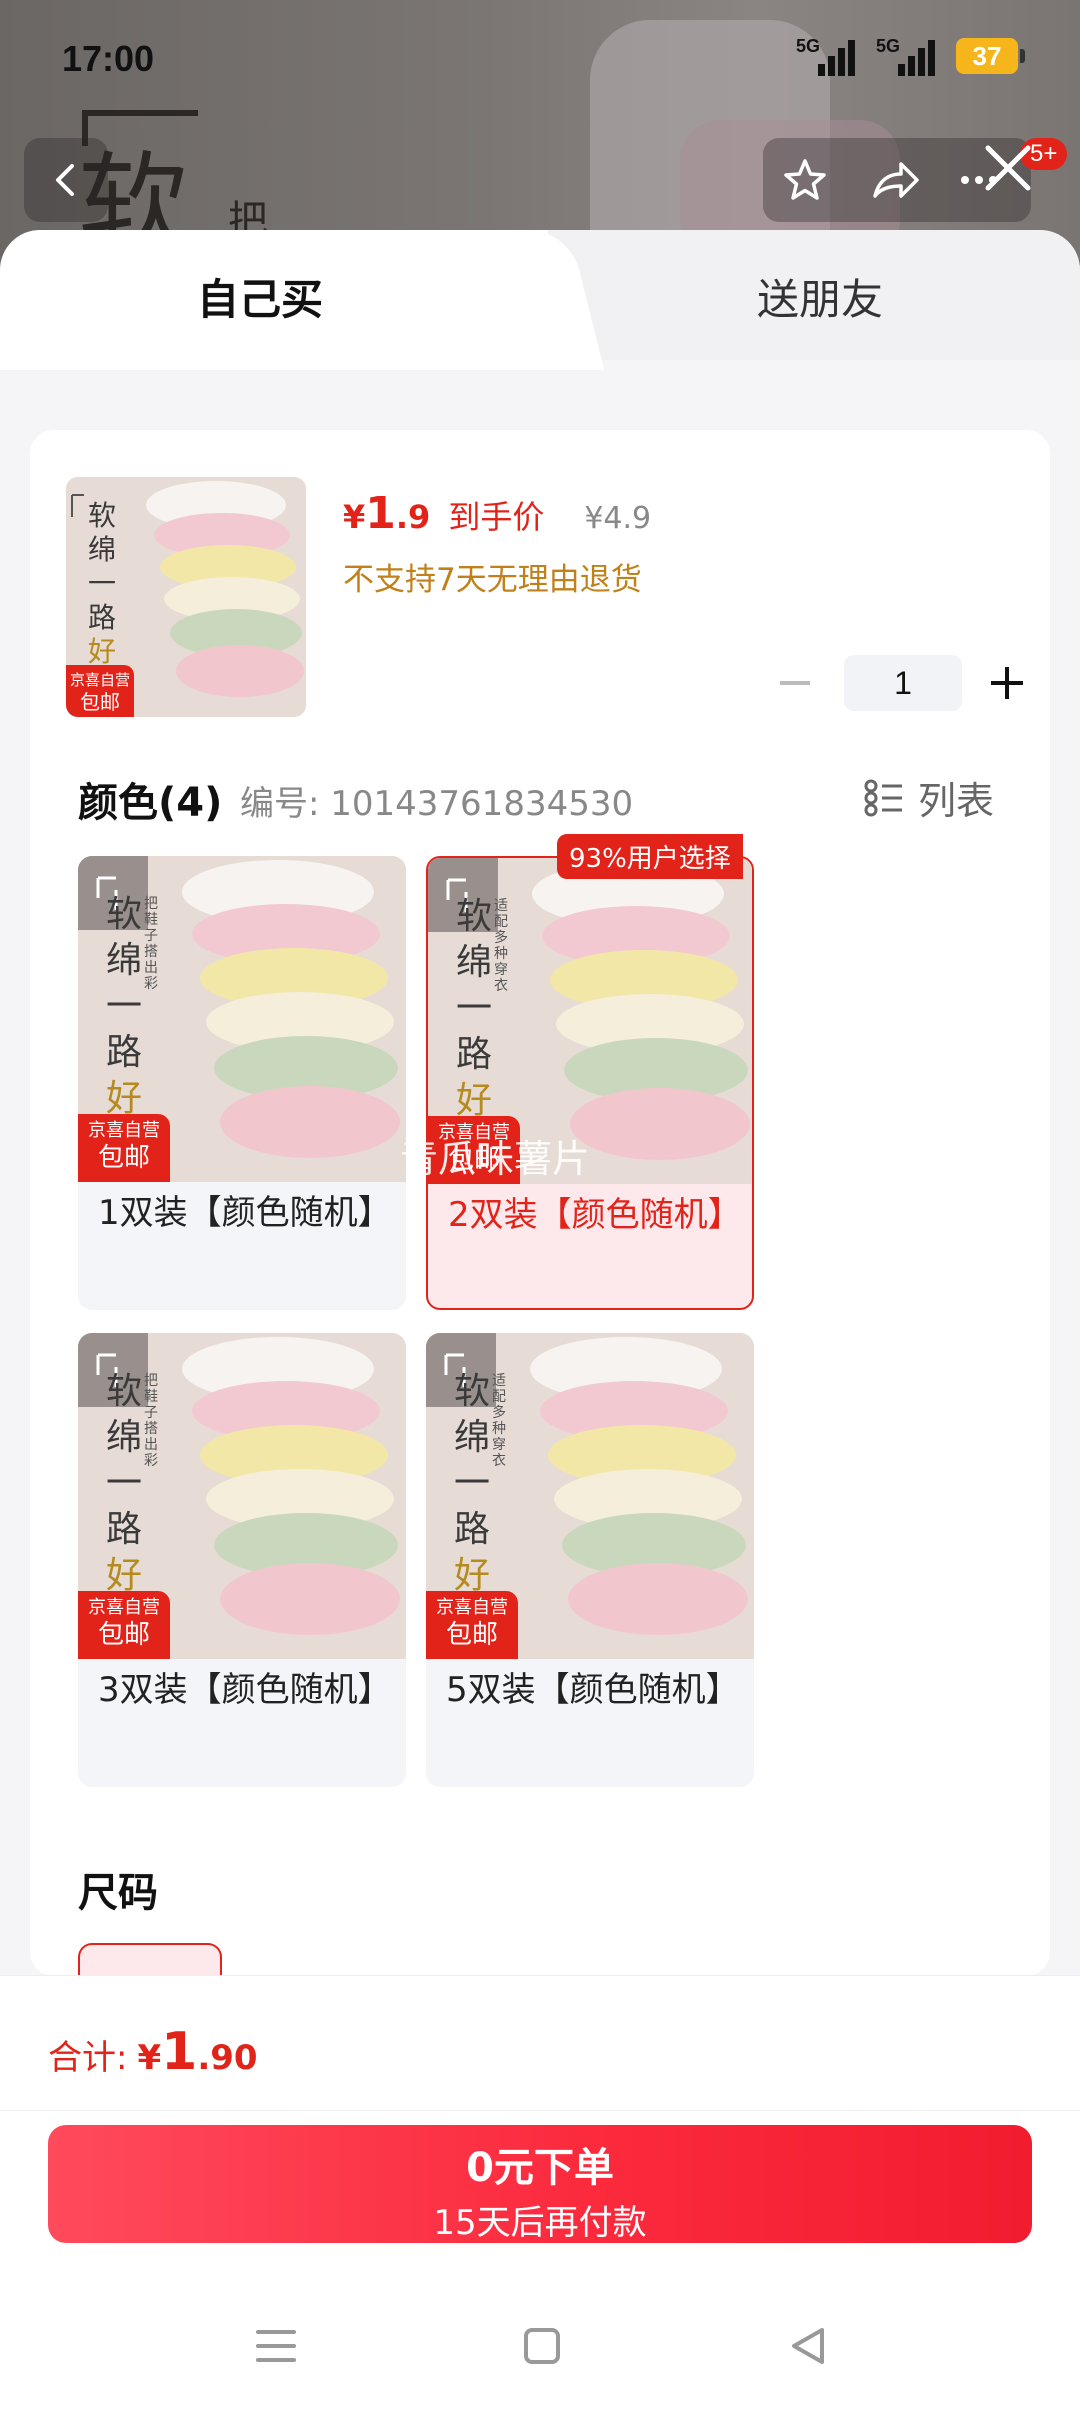 The image size is (1080, 2412). Describe the element at coordinates (227, 2058) in the screenshot. I see `total-decimal: .90` at that location.